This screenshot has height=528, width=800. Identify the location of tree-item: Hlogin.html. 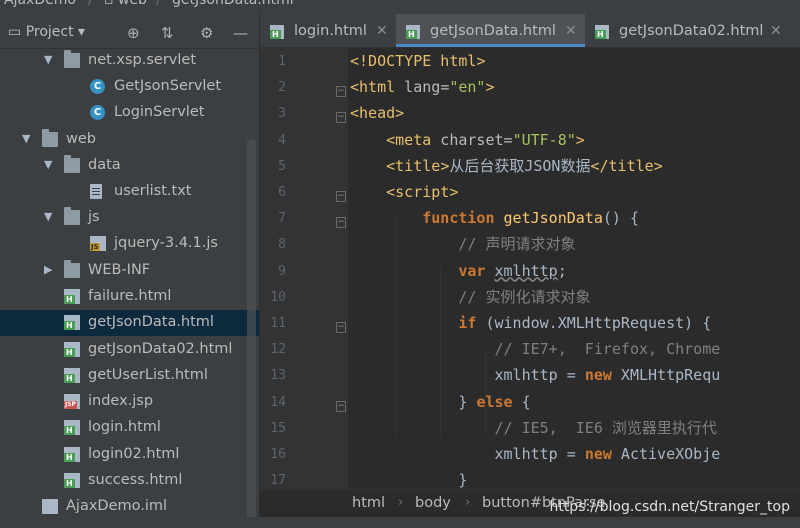
(129, 428).